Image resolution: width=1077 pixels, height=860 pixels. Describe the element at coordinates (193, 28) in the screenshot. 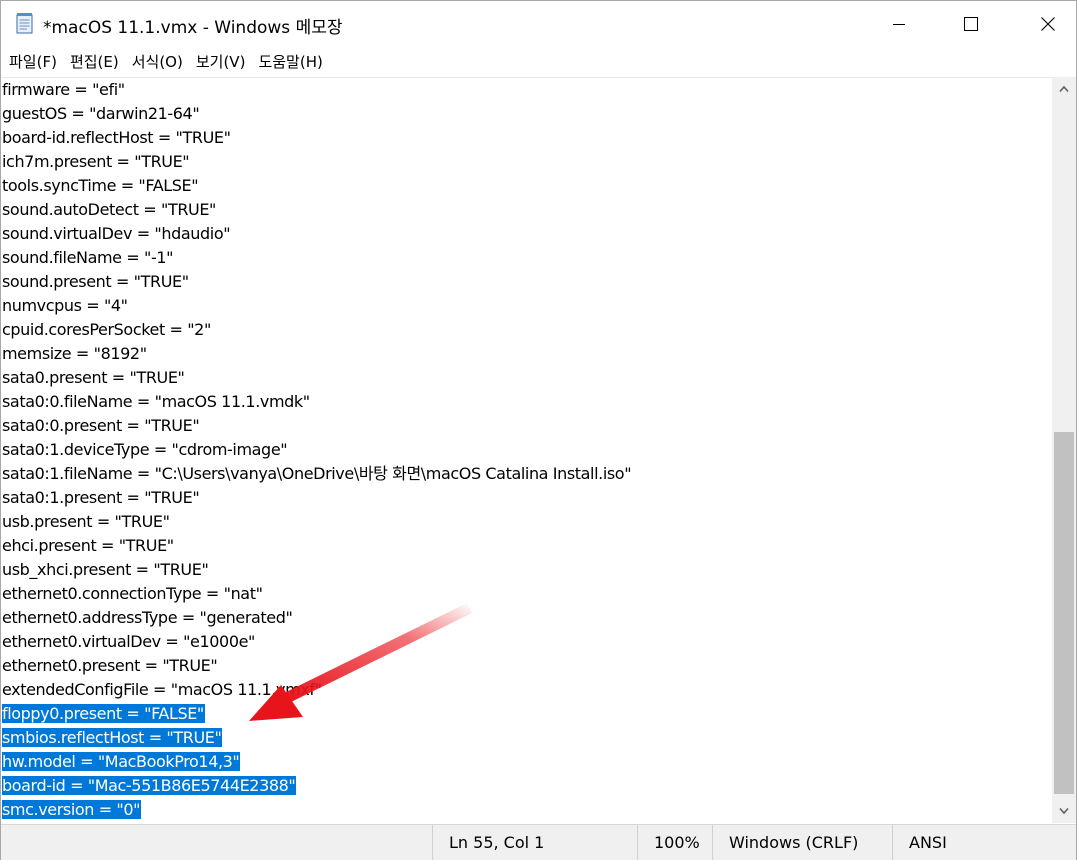

I see `window-title: *macOS 11.1.vmx - Windows 메모장` at that location.